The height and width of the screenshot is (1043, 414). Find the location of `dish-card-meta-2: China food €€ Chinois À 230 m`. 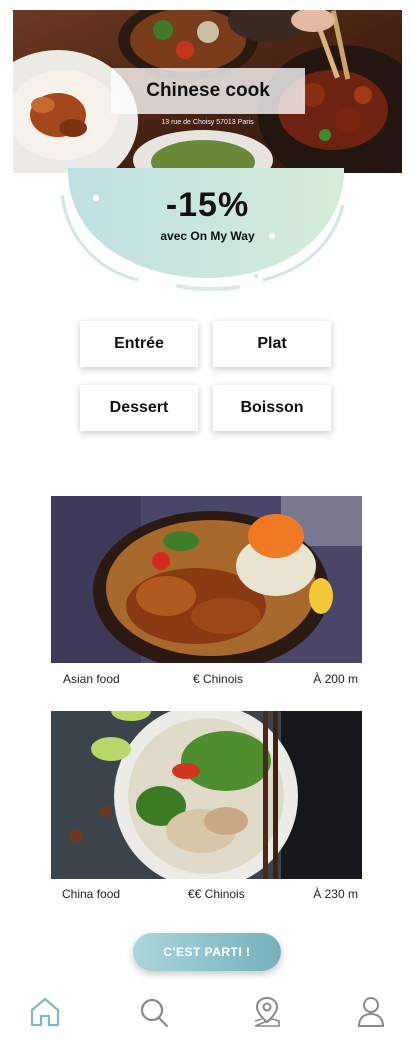

dish-card-meta-2: China food €€ Chinois À 230 m is located at coordinates (206, 896).